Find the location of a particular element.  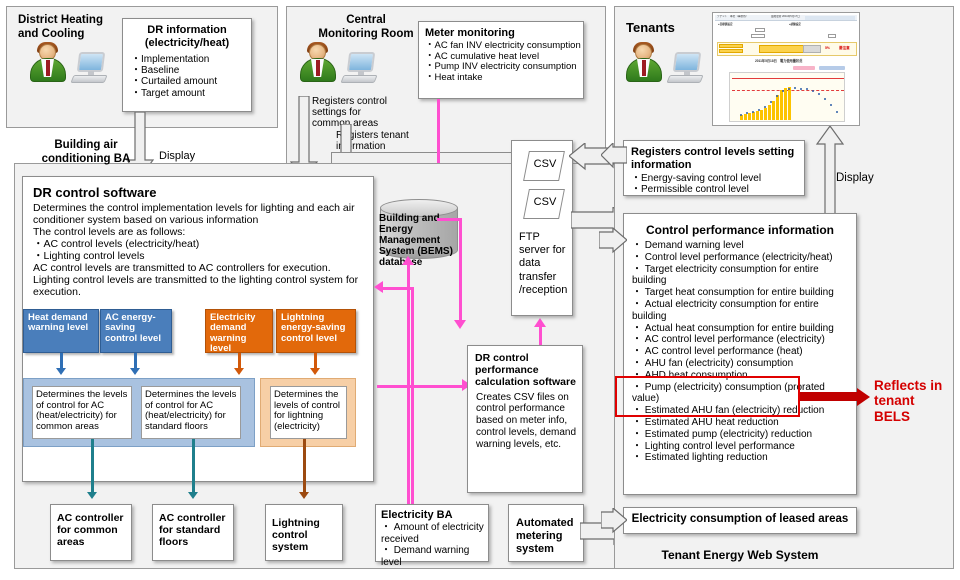

ac-controller-common-label: AC controller for common areas is located at coordinates (90, 530).